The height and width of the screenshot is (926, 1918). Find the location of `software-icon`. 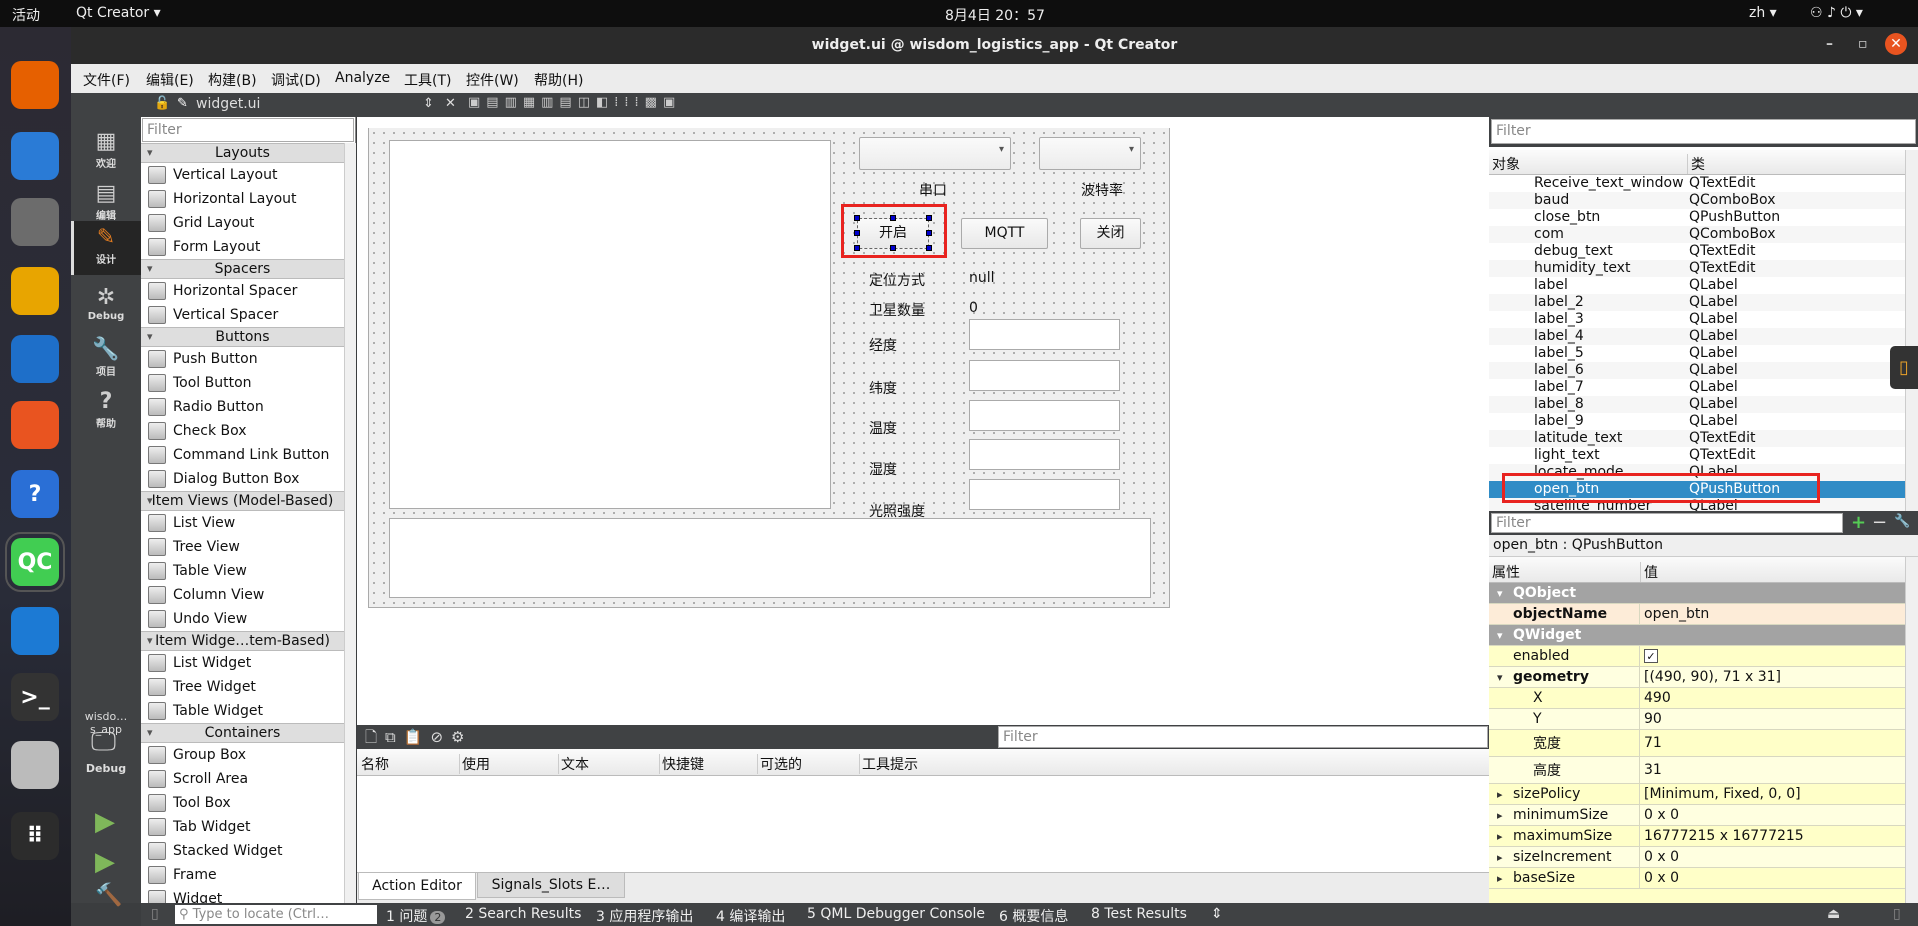

software-icon is located at coordinates (35, 425).